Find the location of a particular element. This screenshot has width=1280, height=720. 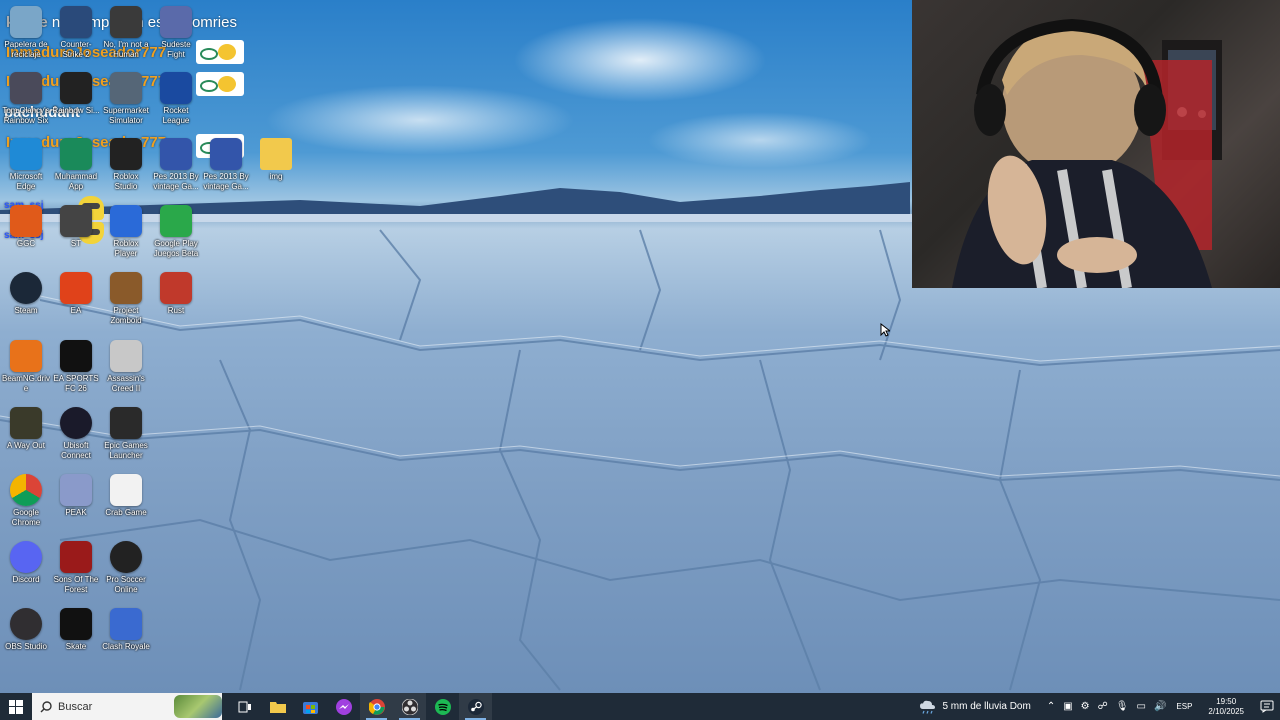

desktop-icon: Ubisoft Connect is located at coordinates (76, 434).